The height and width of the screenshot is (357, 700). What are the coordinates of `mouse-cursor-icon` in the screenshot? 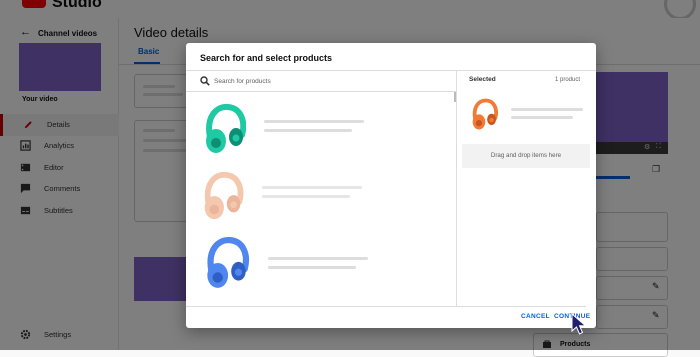 It's located at (579, 324).